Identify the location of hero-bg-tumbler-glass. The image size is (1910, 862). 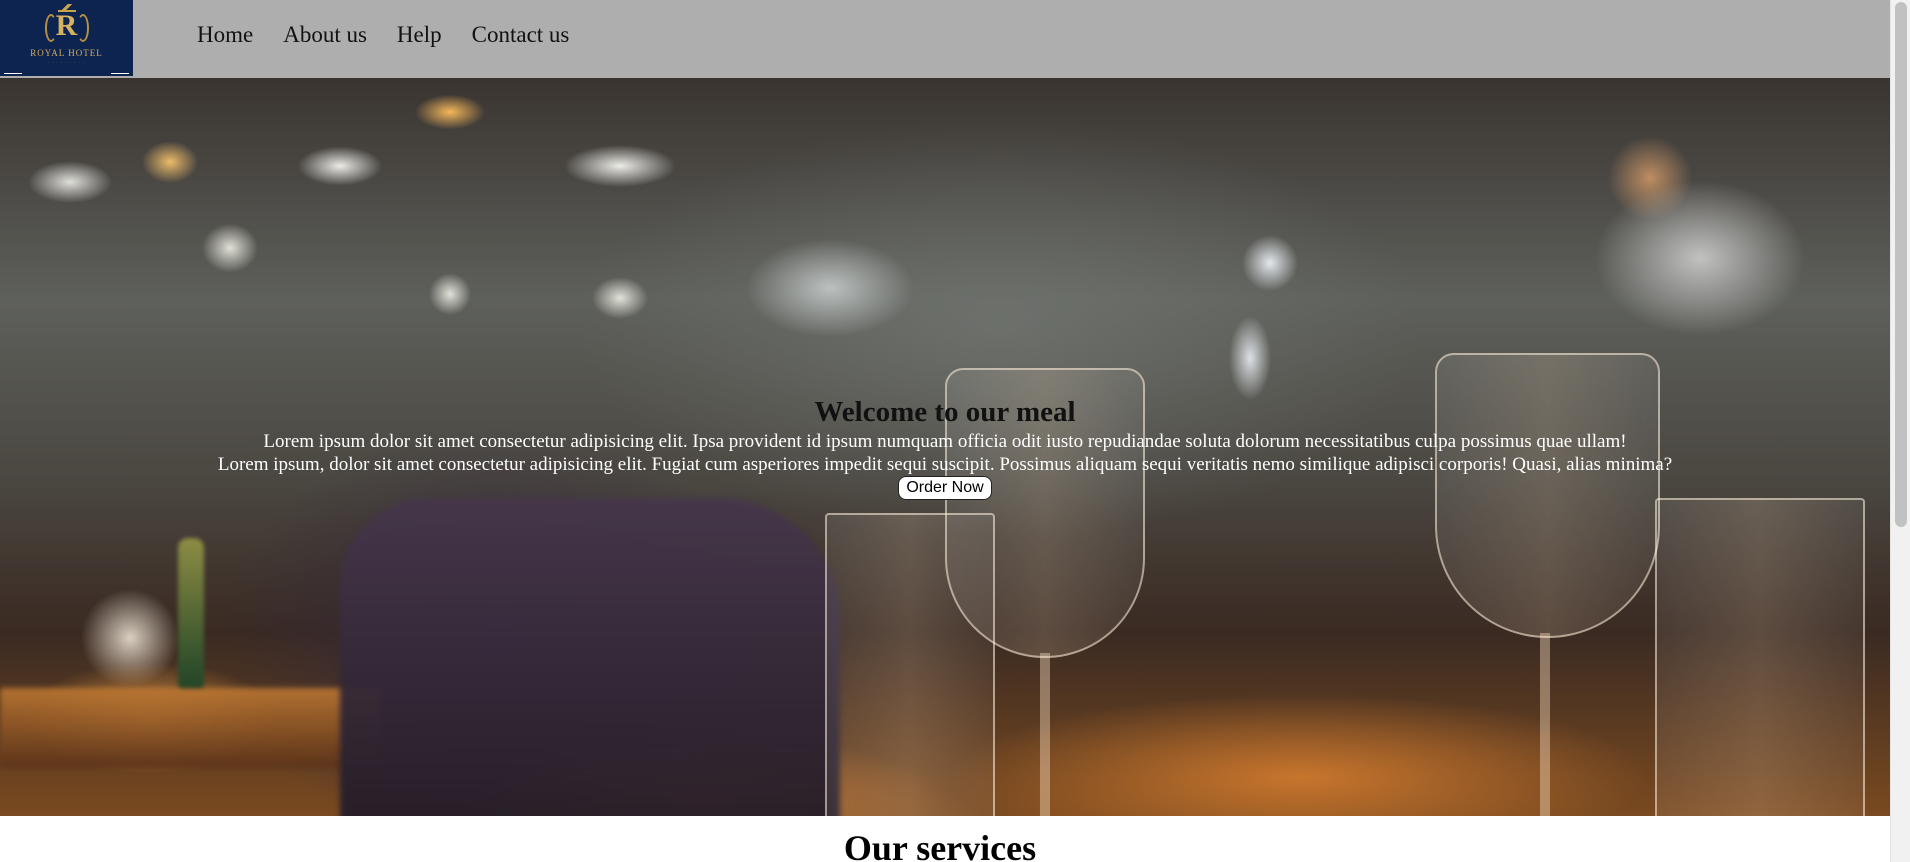
(1760, 657).